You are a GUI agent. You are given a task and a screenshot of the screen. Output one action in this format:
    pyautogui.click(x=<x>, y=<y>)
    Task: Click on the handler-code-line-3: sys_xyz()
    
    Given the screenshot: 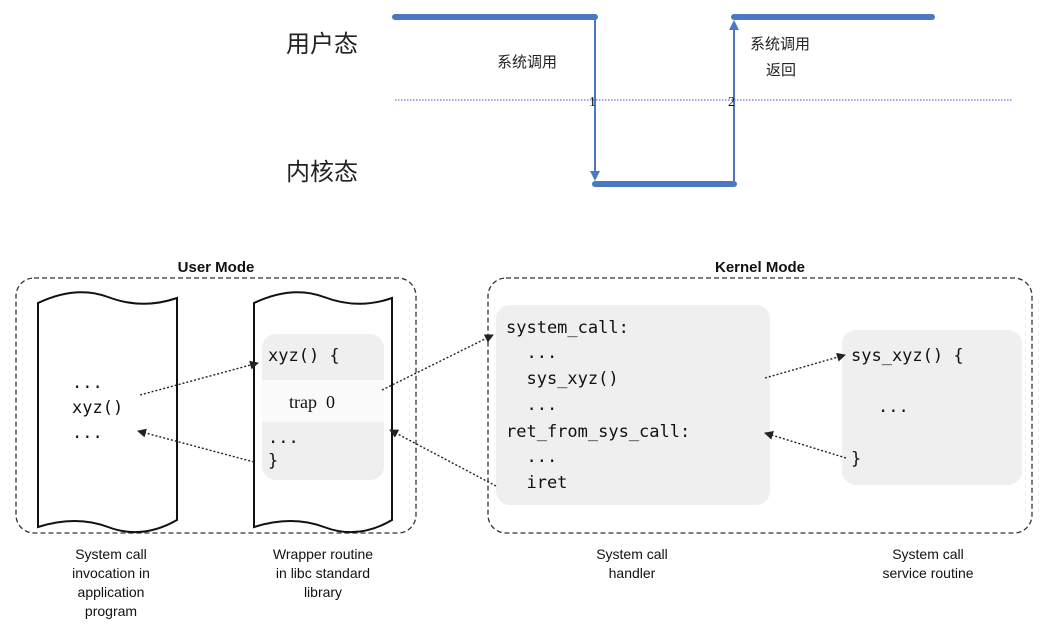 What is the action you would take?
    pyautogui.click(x=562, y=379)
    